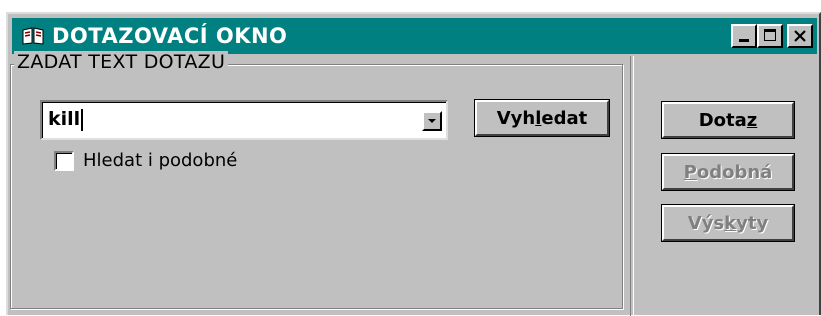 The width and height of the screenshot is (821, 316). What do you see at coordinates (414, 36) in the screenshot?
I see `title-bar: DOTAZOVACÍ OKNO` at bounding box center [414, 36].